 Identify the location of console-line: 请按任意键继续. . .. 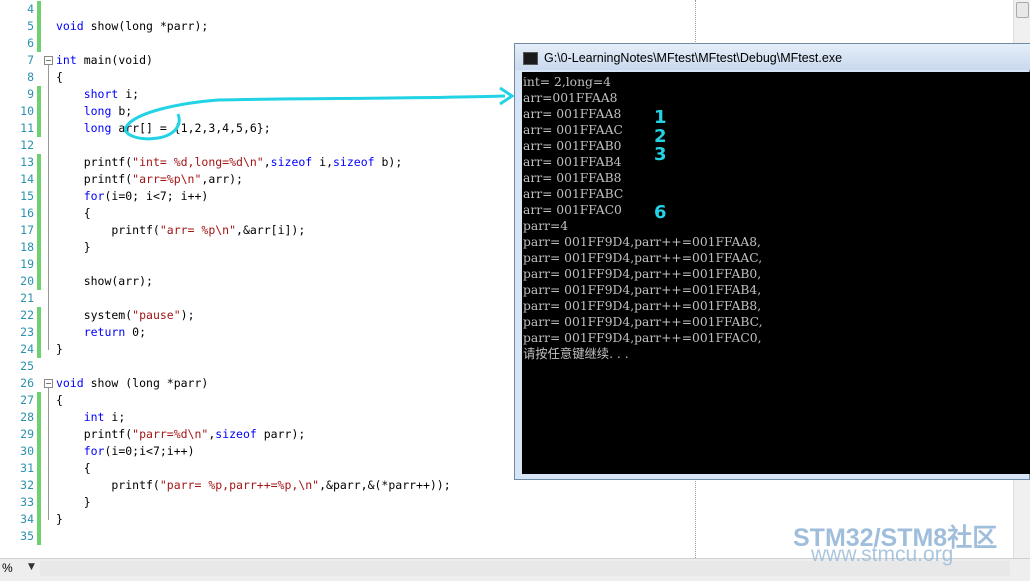
(576, 354).